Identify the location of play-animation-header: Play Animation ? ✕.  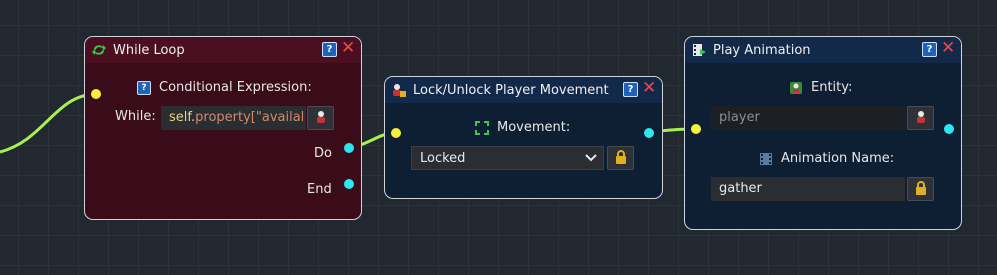
(823, 50).